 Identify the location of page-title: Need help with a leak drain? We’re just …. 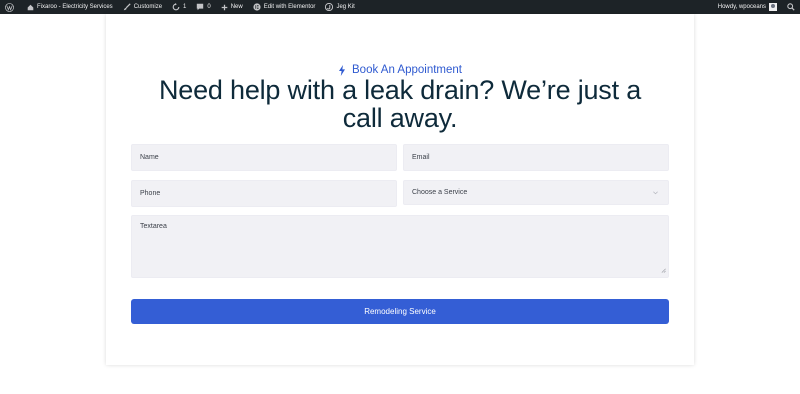
(400, 104).